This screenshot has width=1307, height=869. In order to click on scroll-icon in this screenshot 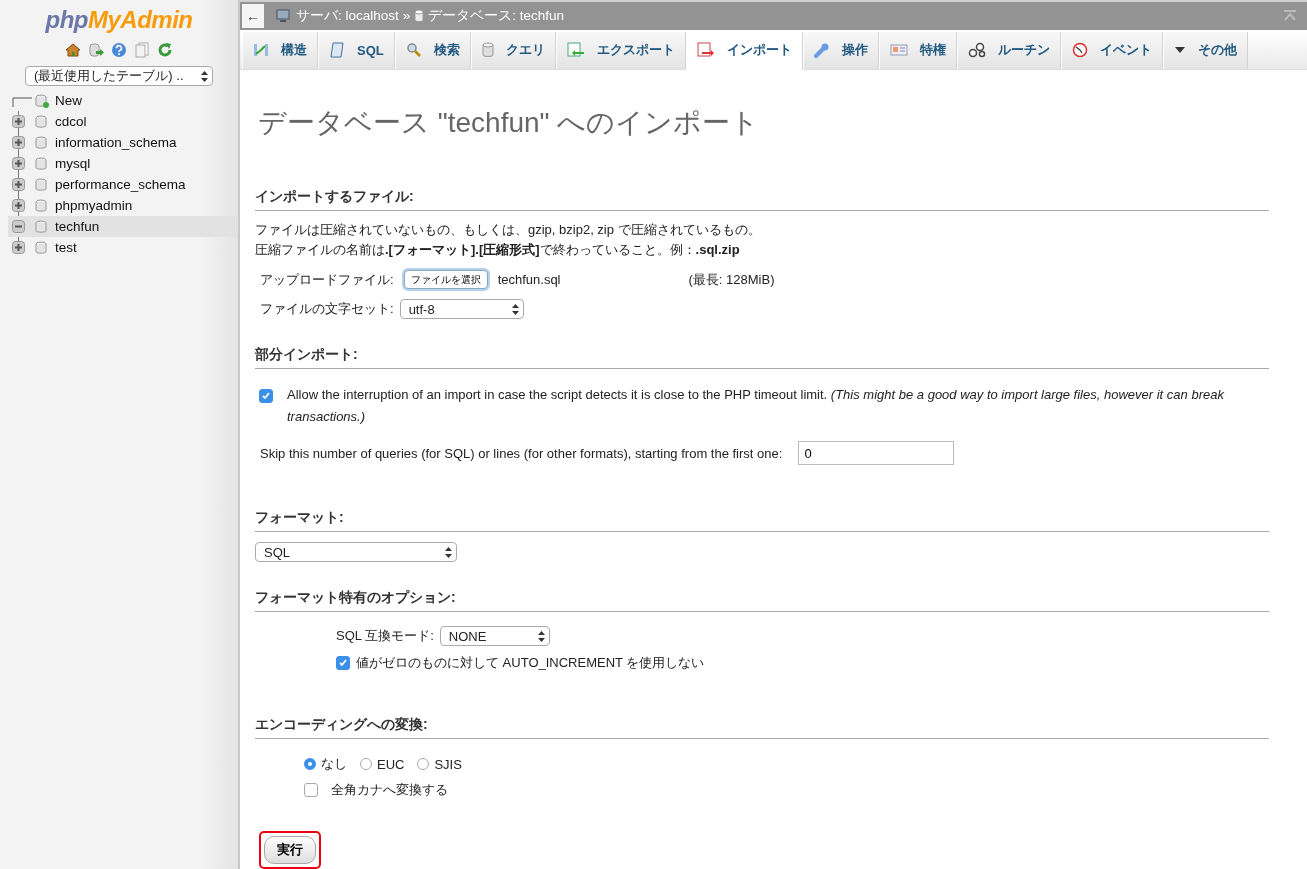, I will do `click(337, 50)`.